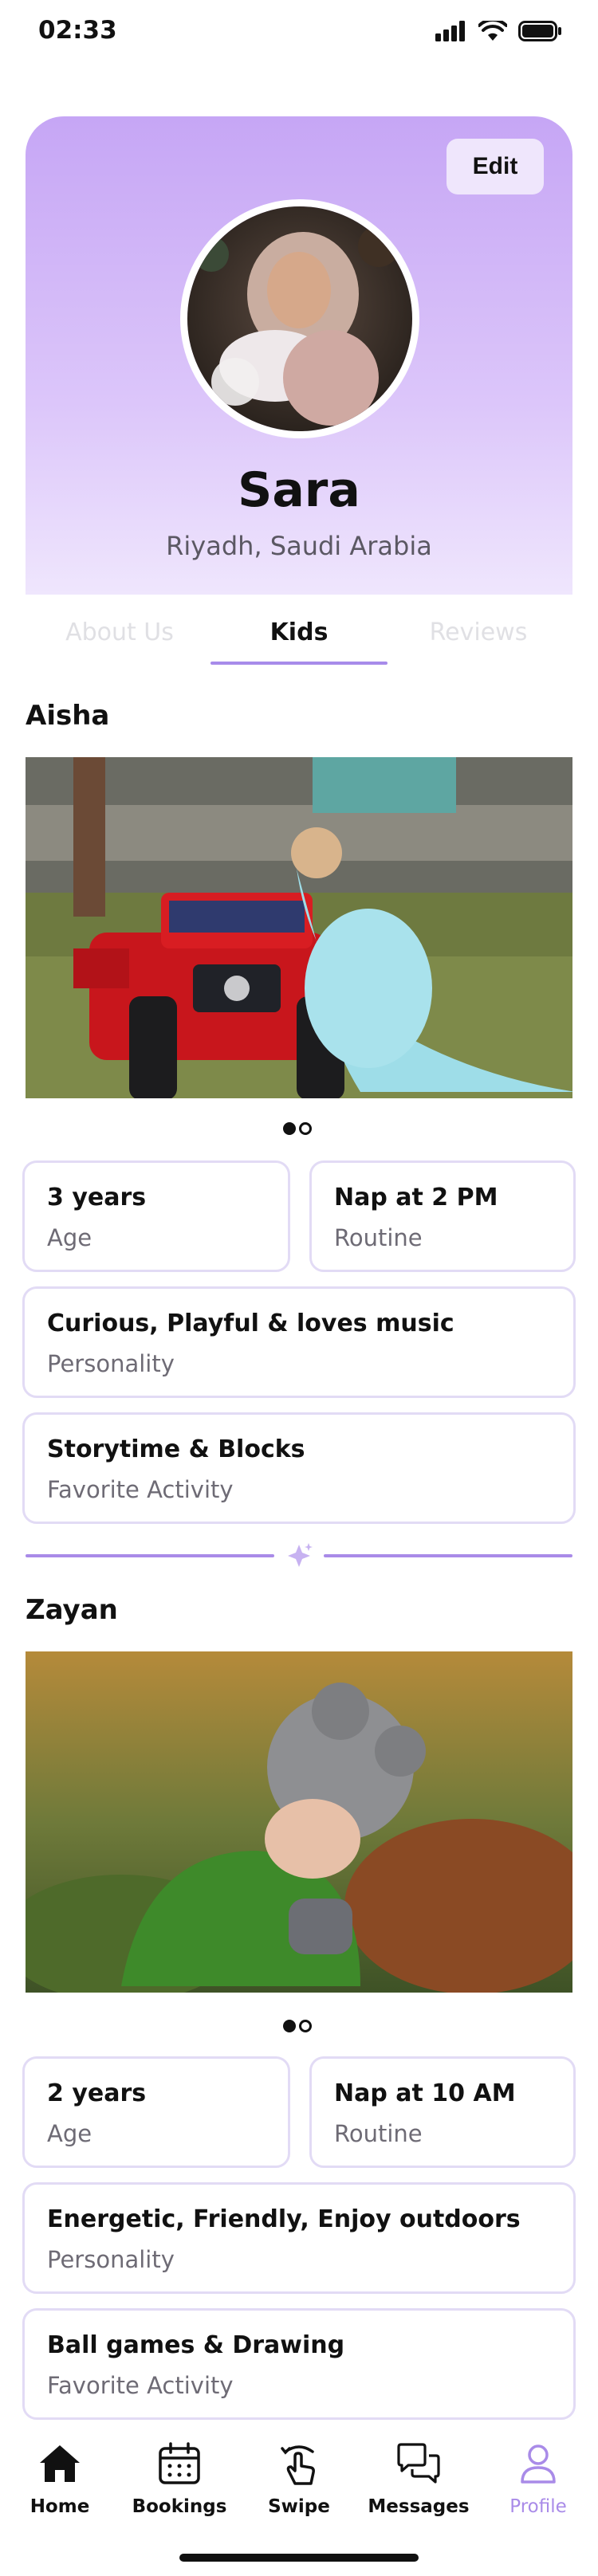  I want to click on section-divider, so click(299, 1555).